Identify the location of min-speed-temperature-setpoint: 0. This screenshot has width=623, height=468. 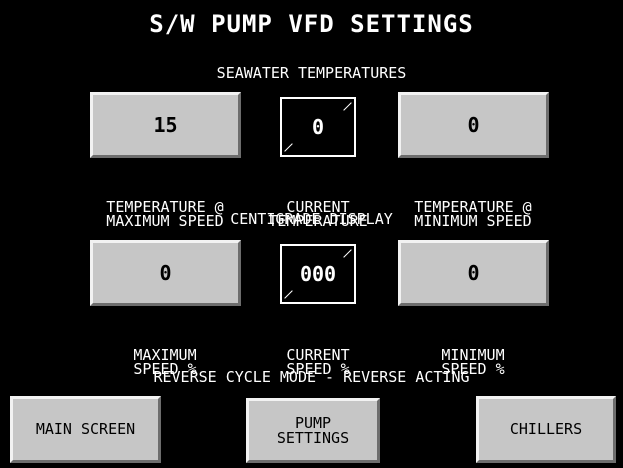
(473, 125).